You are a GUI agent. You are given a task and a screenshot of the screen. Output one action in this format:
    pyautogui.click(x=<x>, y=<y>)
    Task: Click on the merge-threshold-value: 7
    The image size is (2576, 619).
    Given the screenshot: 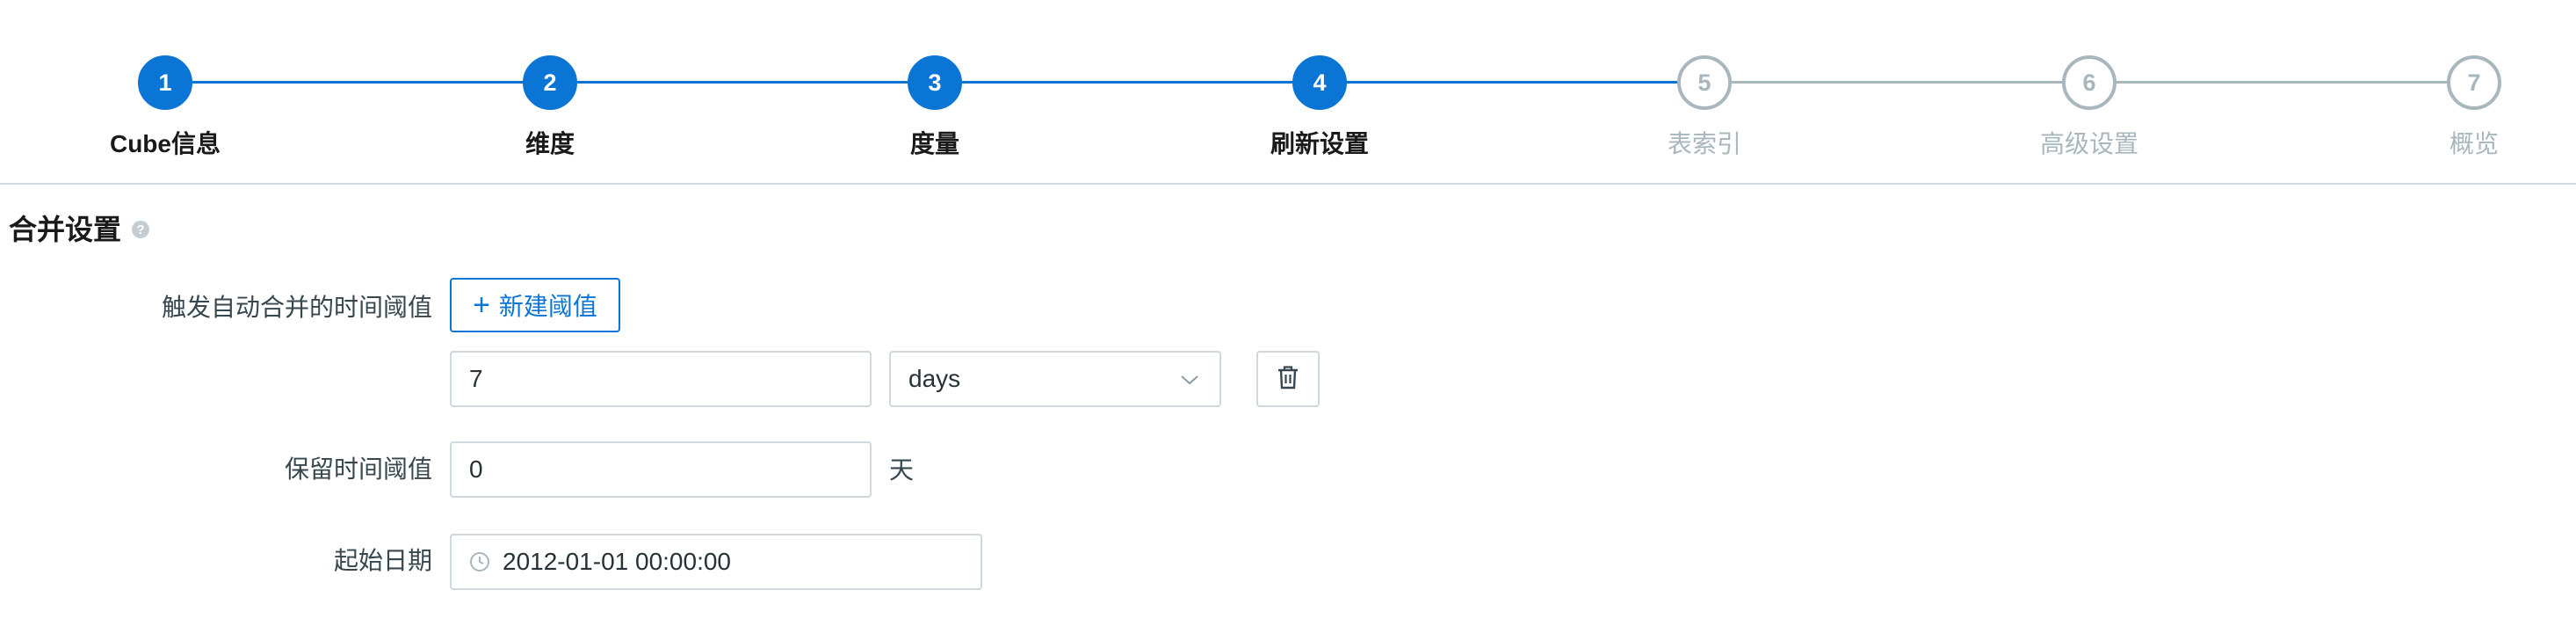 What is the action you would take?
    pyautogui.click(x=476, y=379)
    